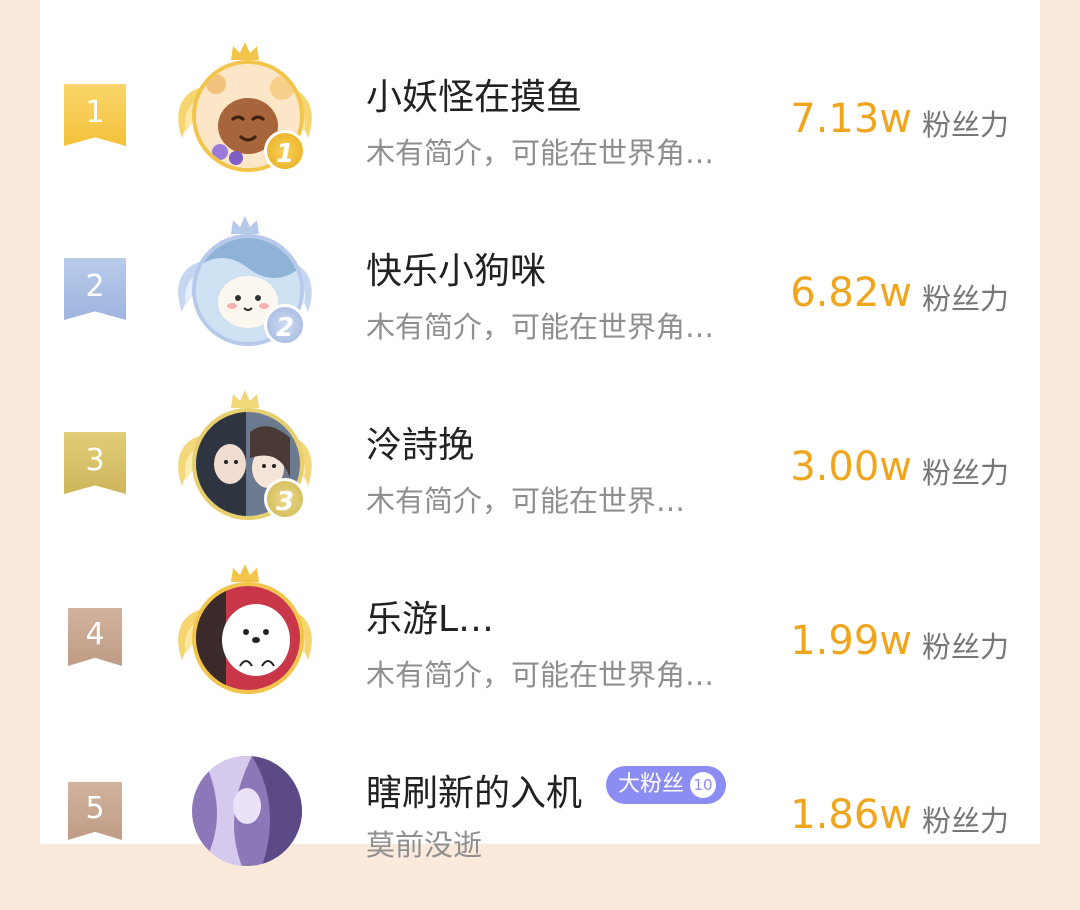 This screenshot has width=1080, height=910. Describe the element at coordinates (474, 790) in the screenshot. I see `user-name-5: 瞎刷新的入机` at that location.